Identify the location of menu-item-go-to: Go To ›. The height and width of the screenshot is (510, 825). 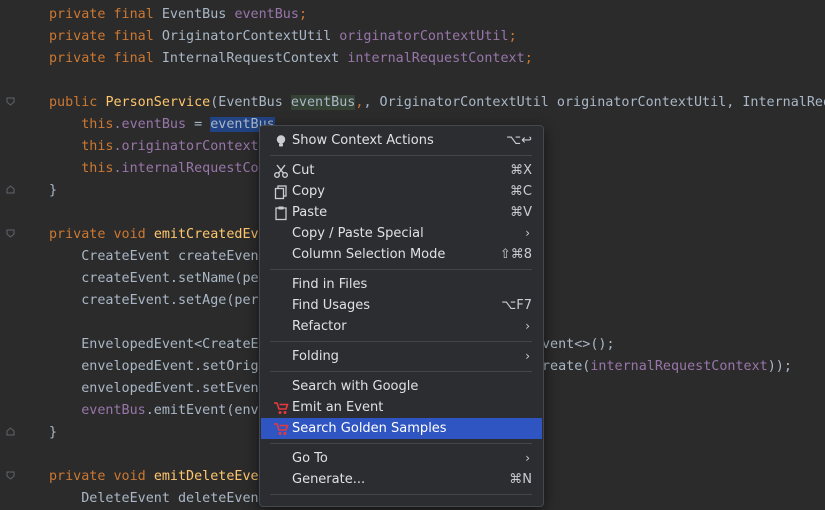
(401, 458).